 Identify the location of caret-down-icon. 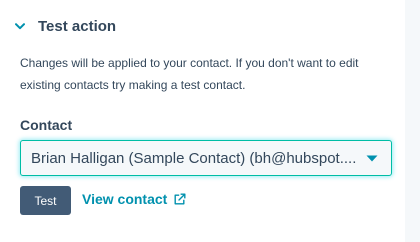
(372, 158).